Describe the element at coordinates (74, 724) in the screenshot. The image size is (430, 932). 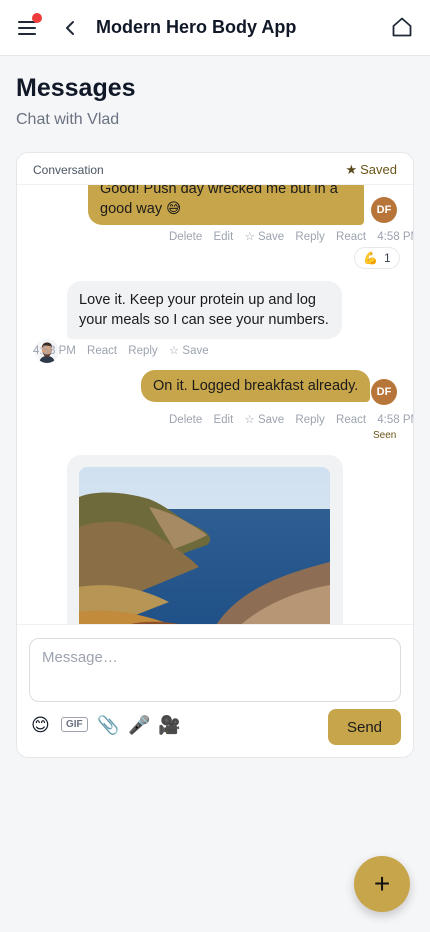
I see `gif-button: GIF` at that location.